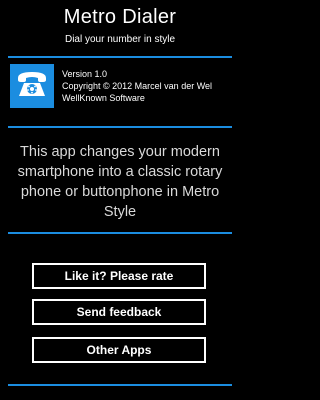 This screenshot has height=400, width=320. What do you see at coordinates (120, 127) in the screenshot?
I see `info-divider` at bounding box center [120, 127].